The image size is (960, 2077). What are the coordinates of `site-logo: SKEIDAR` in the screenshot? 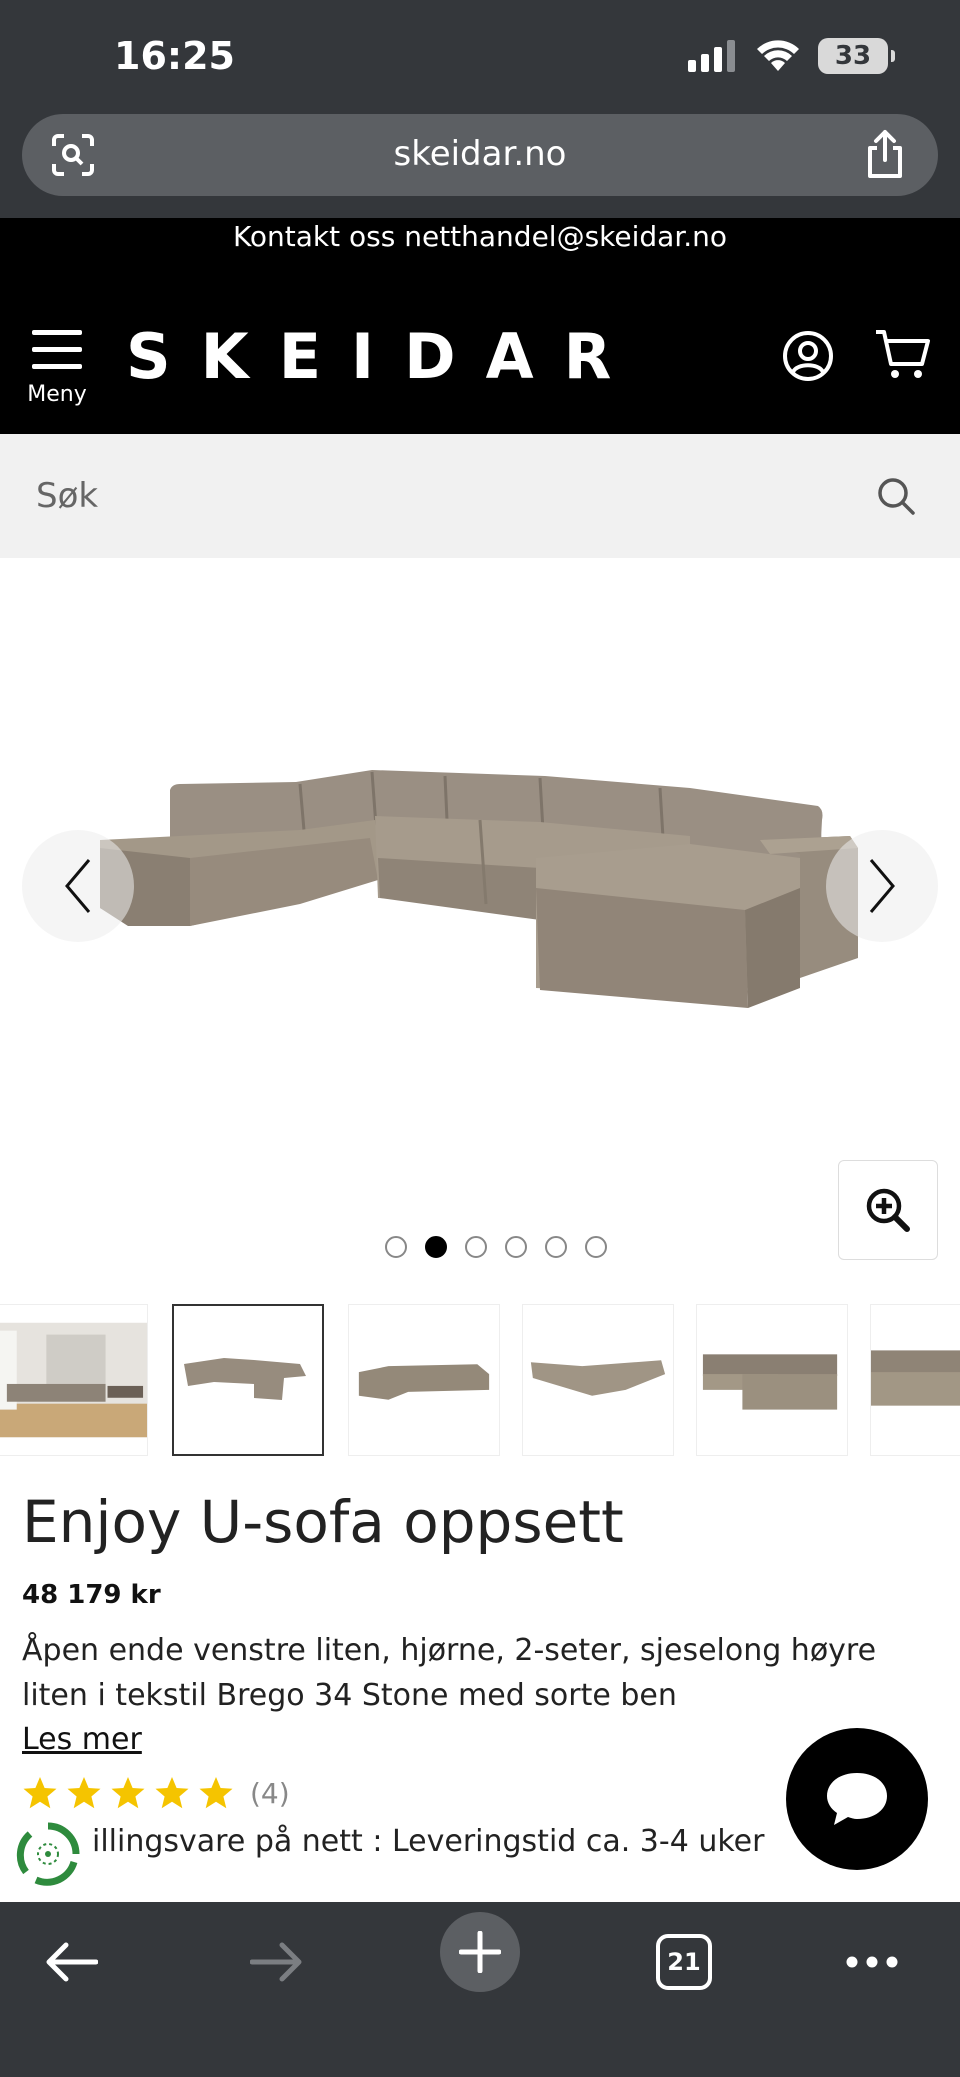 It's located at (383, 356).